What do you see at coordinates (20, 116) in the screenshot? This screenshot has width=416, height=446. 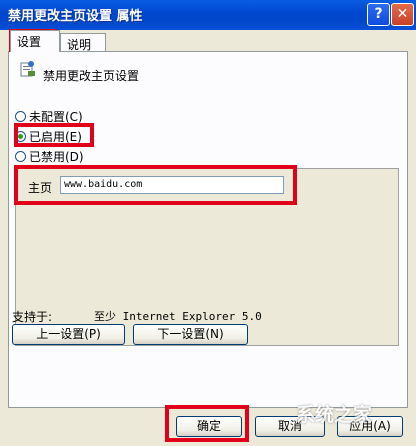 I see `radio-not-configured-circle` at bounding box center [20, 116].